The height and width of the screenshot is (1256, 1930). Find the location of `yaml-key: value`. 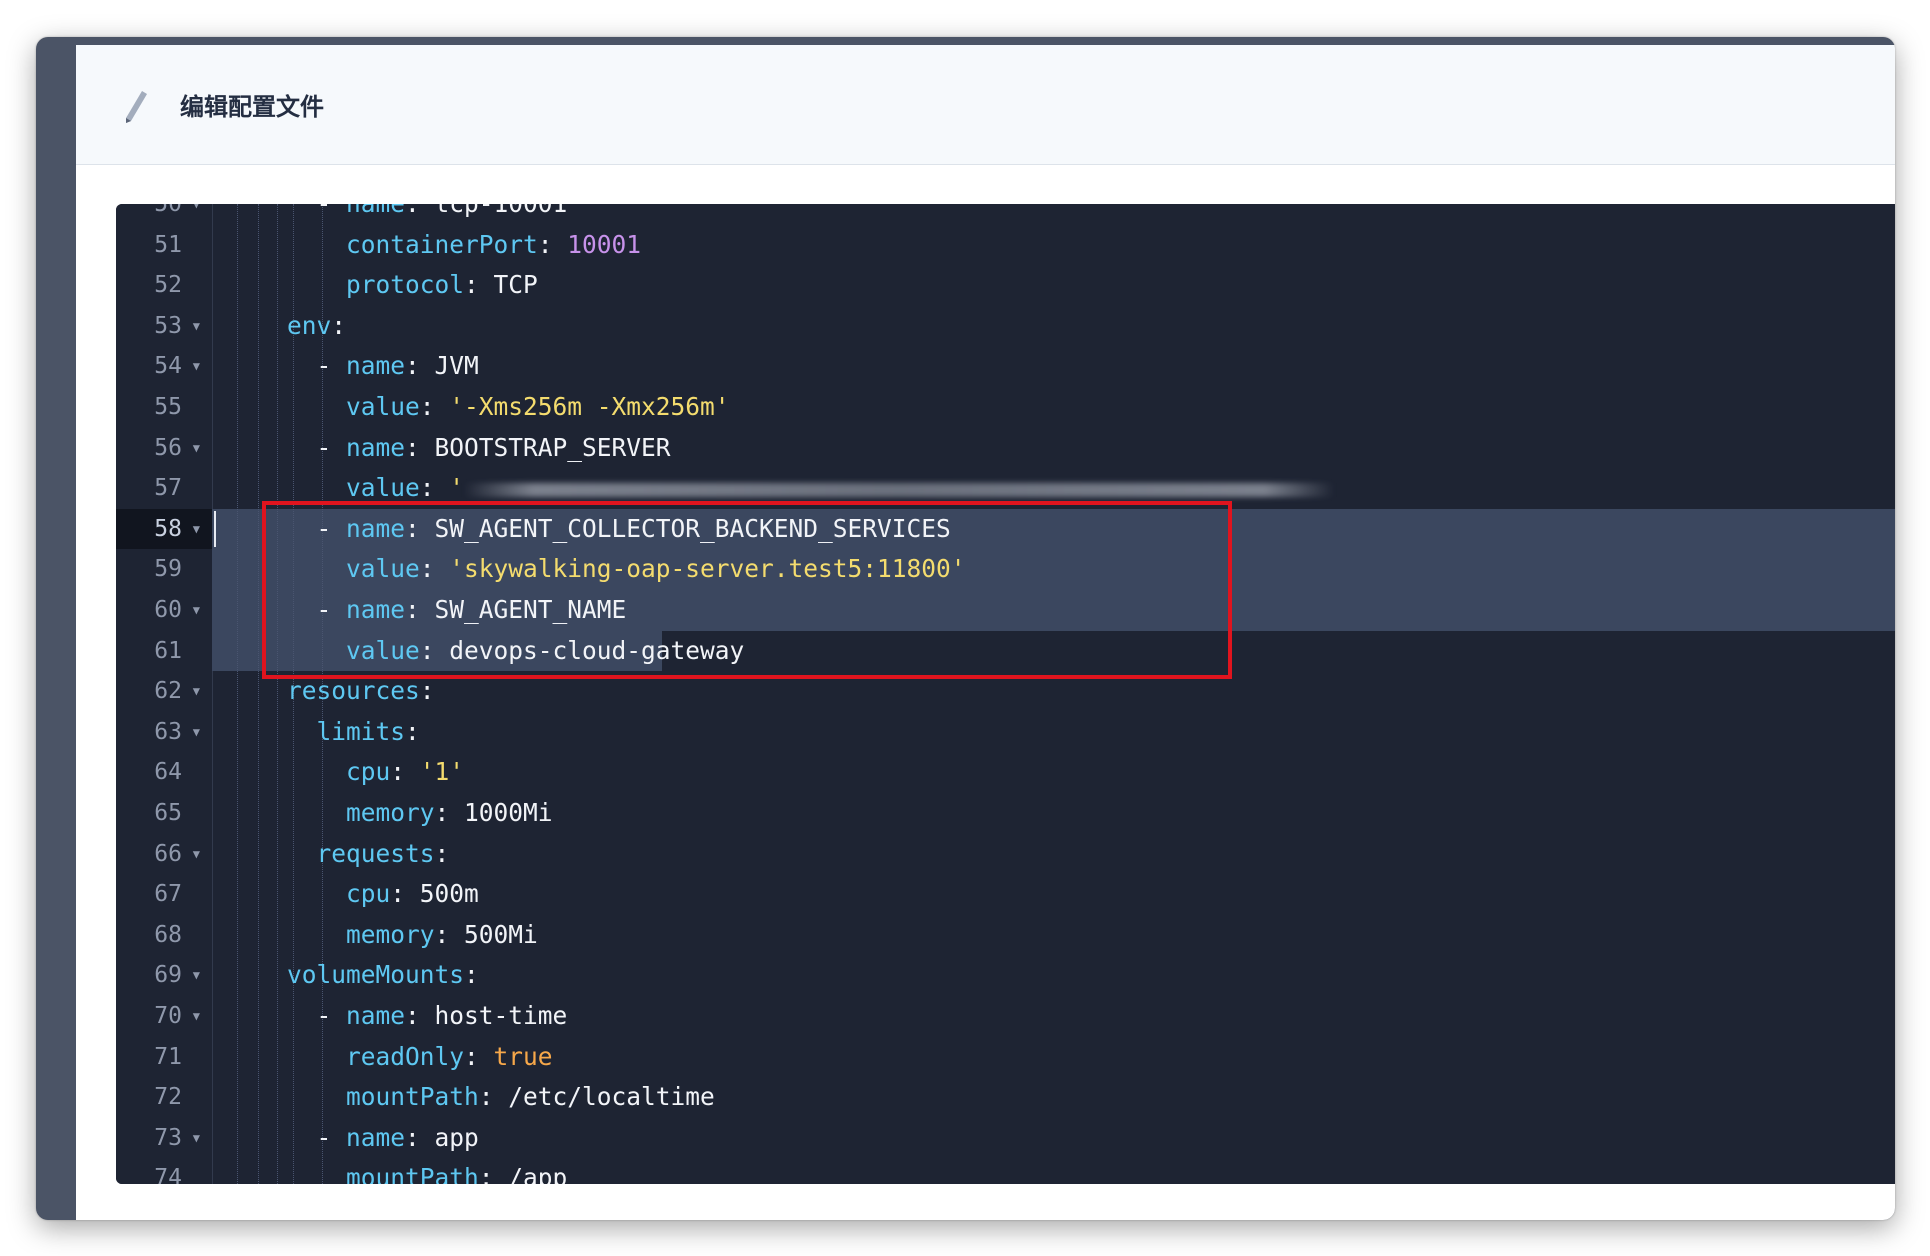

yaml-key: value is located at coordinates (383, 406).